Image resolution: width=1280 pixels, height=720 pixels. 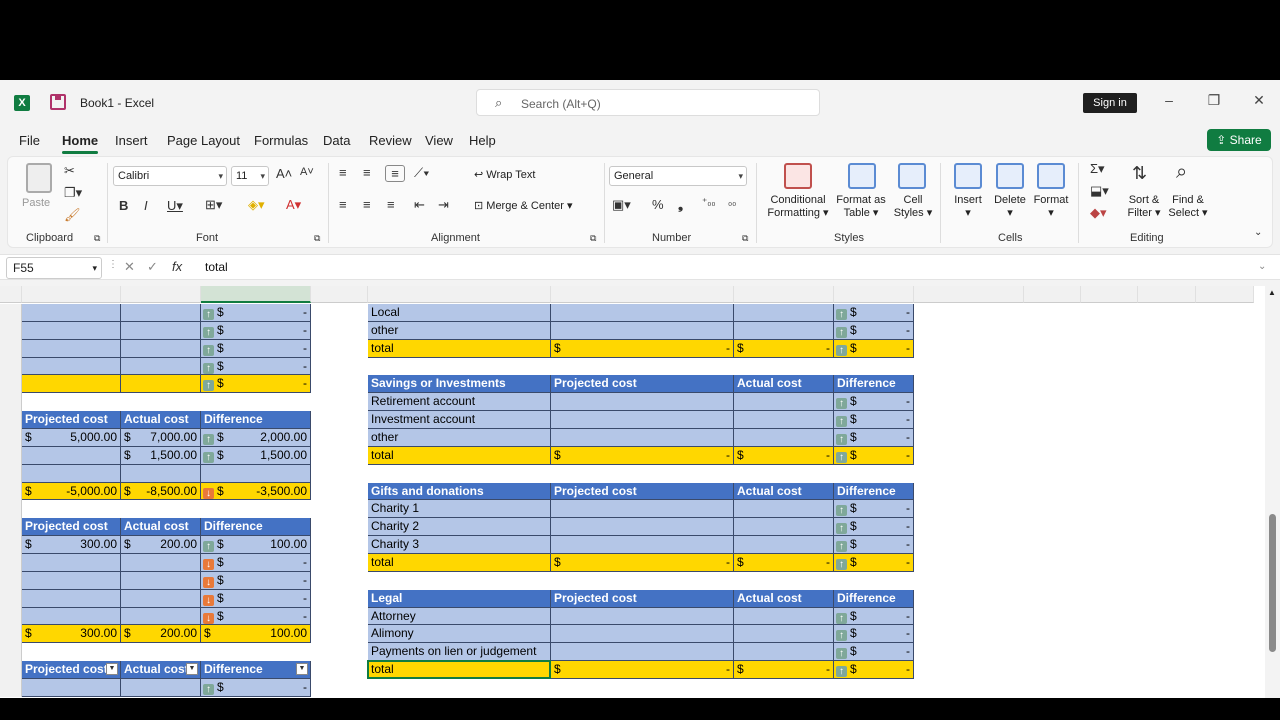 I want to click on column-header-d, so click(x=256, y=294).